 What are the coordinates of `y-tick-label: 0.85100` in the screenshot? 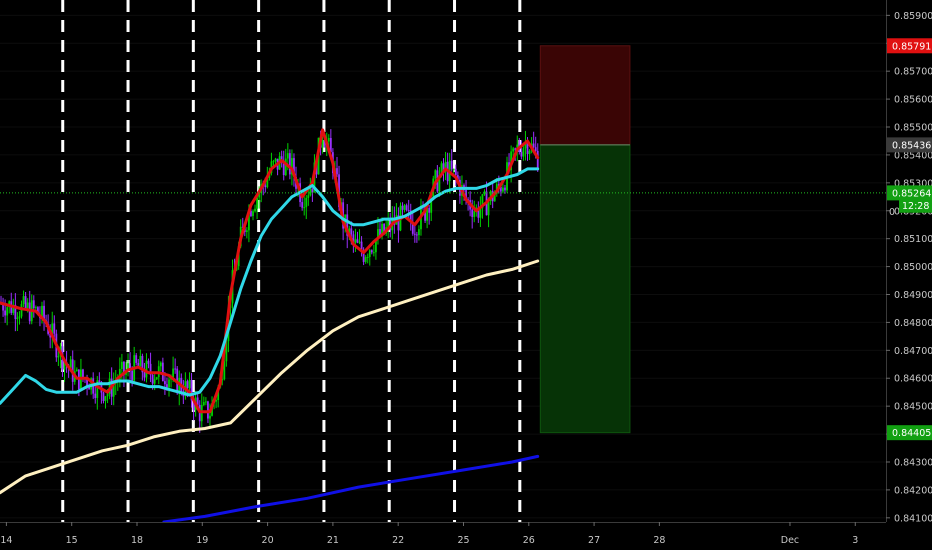 It's located at (913, 239).